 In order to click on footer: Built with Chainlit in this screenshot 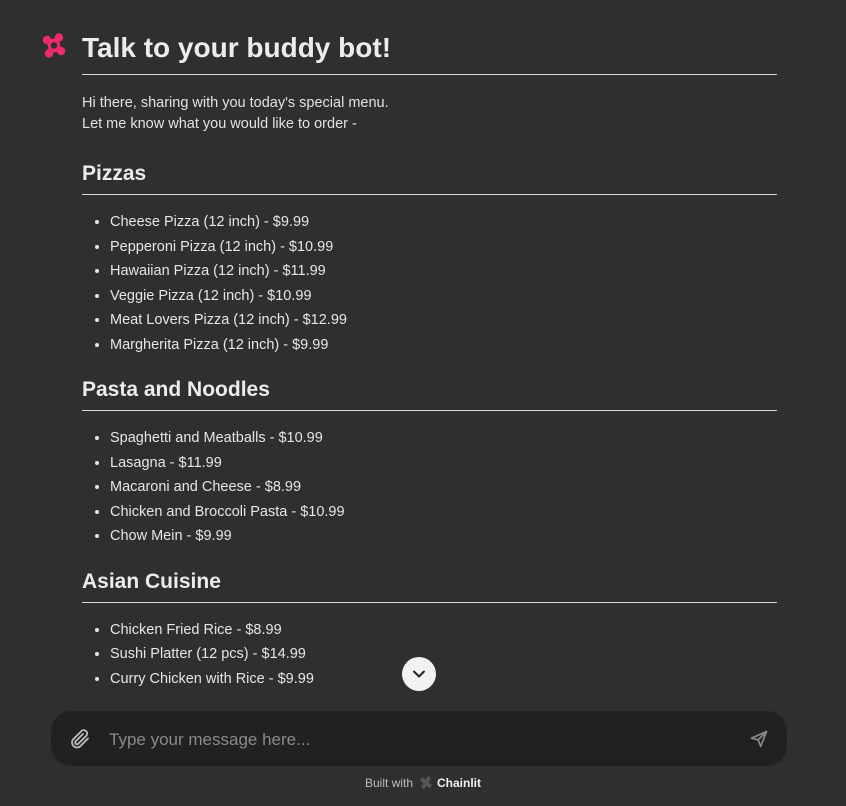, I will do `click(423, 783)`.